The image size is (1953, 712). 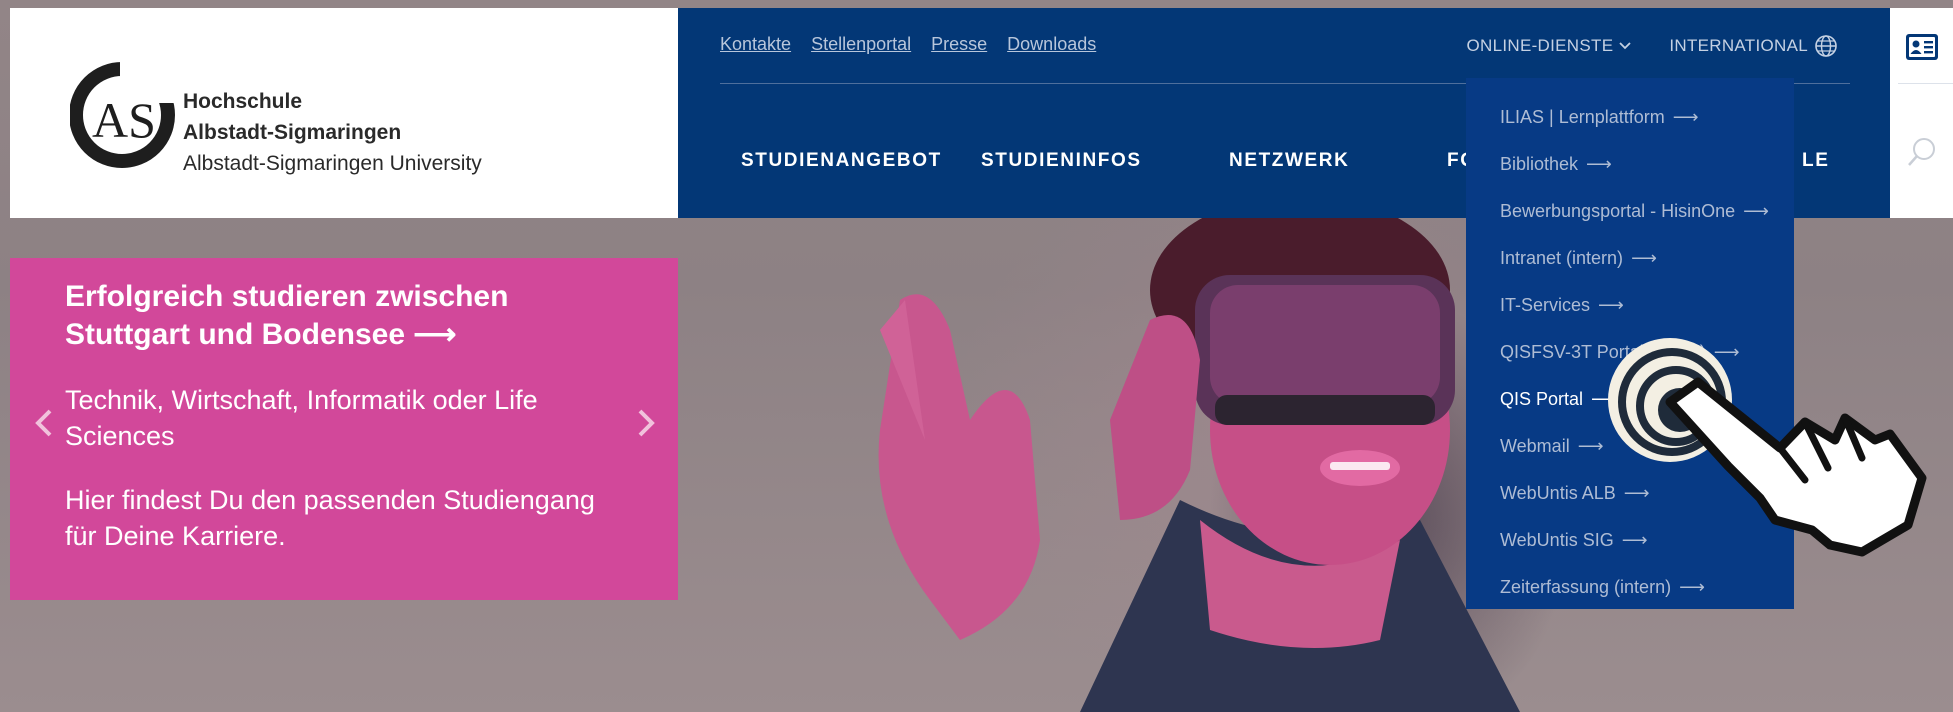 I want to click on logo-line-3: Albstadt-Sigmaringen University, so click(x=332, y=163).